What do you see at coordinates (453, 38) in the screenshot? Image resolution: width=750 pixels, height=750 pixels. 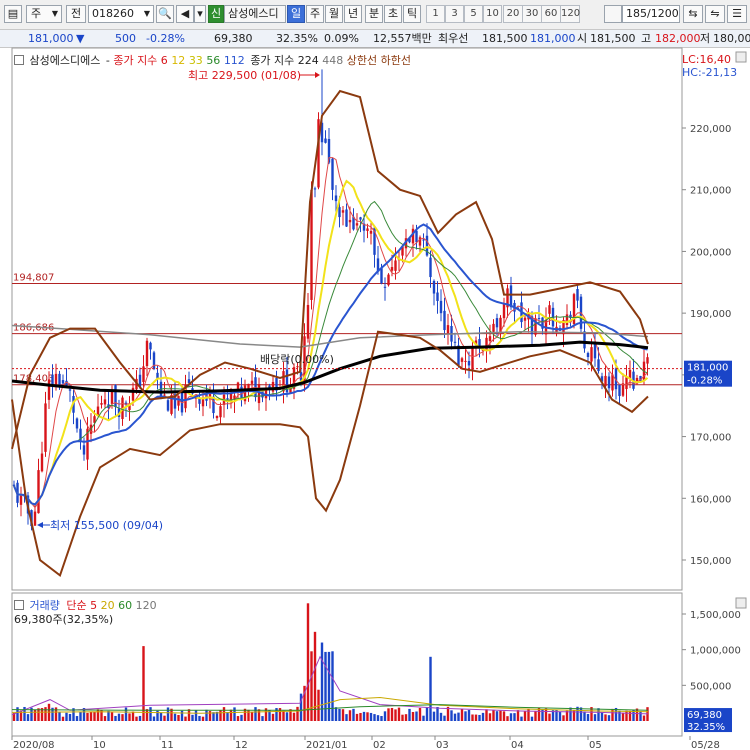 I see `best-price-label: 최우선` at bounding box center [453, 38].